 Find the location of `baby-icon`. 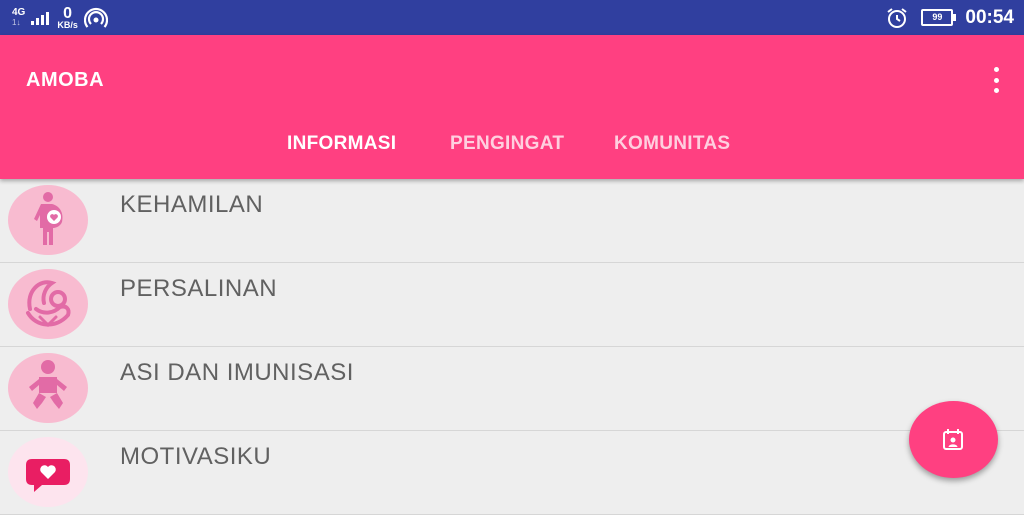

baby-icon is located at coordinates (48, 388).